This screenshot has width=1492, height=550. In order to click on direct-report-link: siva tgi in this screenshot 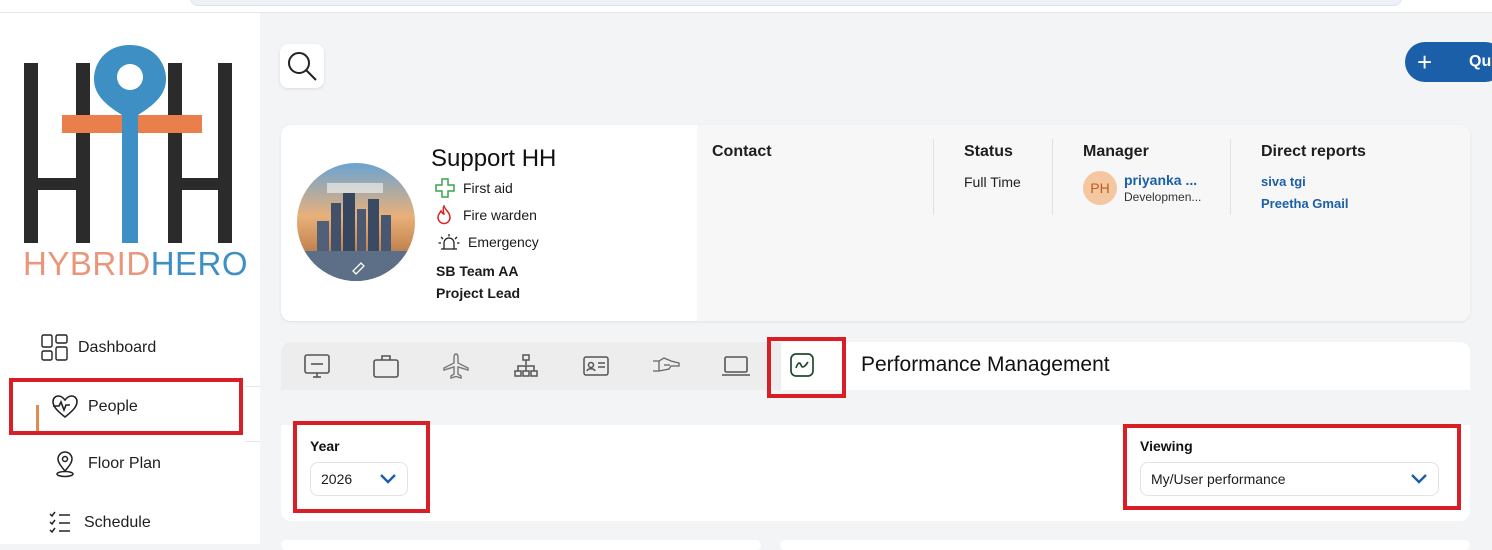, I will do `click(1283, 181)`.